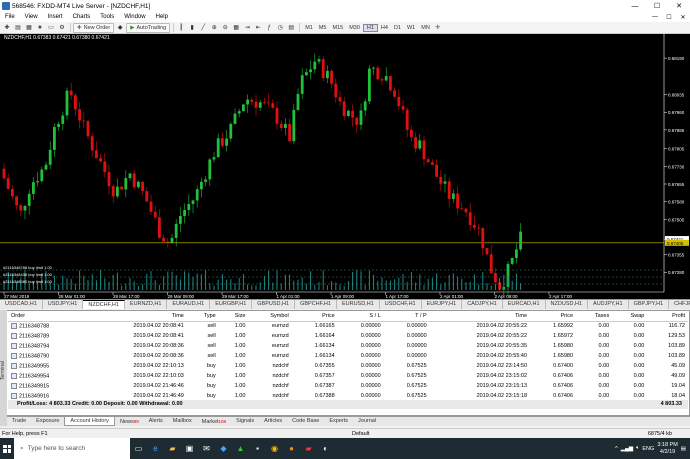 The image size is (690, 459). I want to click on chart-tab: EURGBP,H1, so click(231, 304).